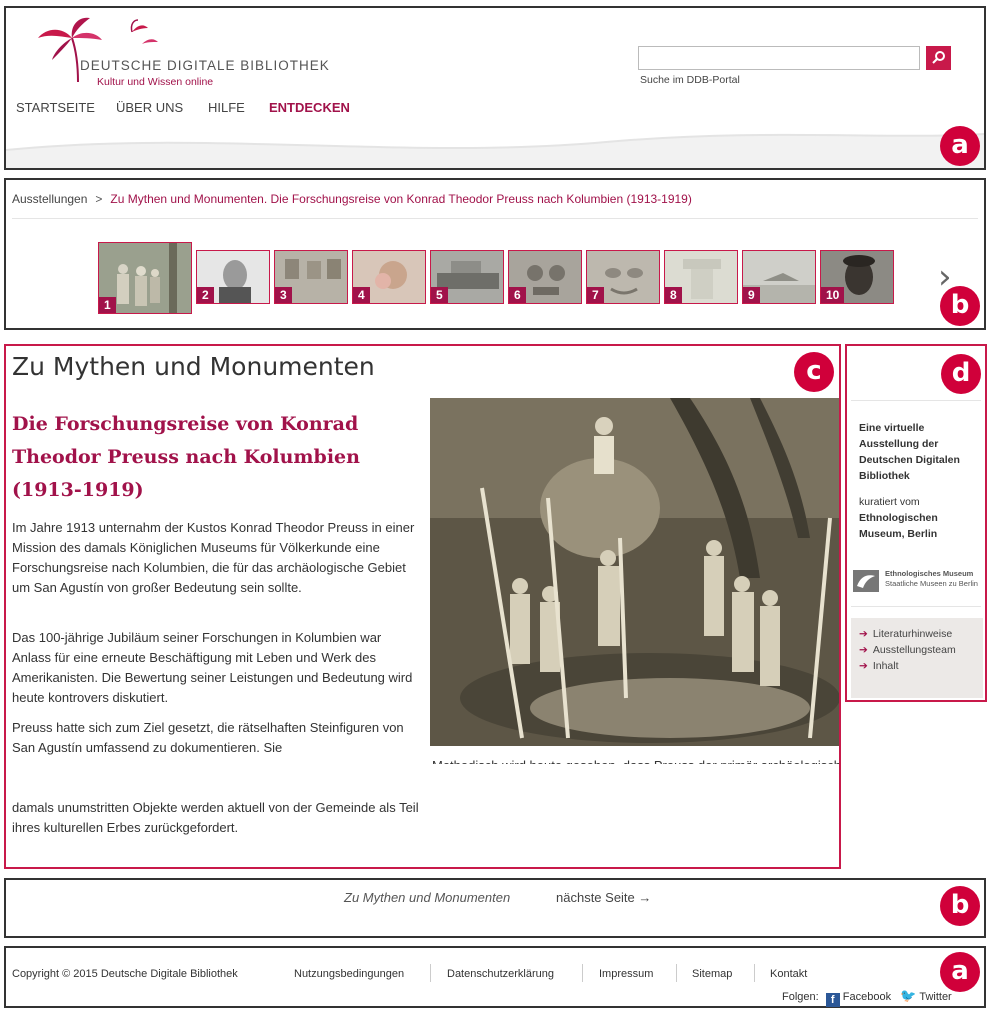 The image size is (990, 1020). What do you see at coordinates (205, 65) in the screenshot?
I see `logo-title: DEUTSCHE DIGITALE BIBLIOTHEK` at bounding box center [205, 65].